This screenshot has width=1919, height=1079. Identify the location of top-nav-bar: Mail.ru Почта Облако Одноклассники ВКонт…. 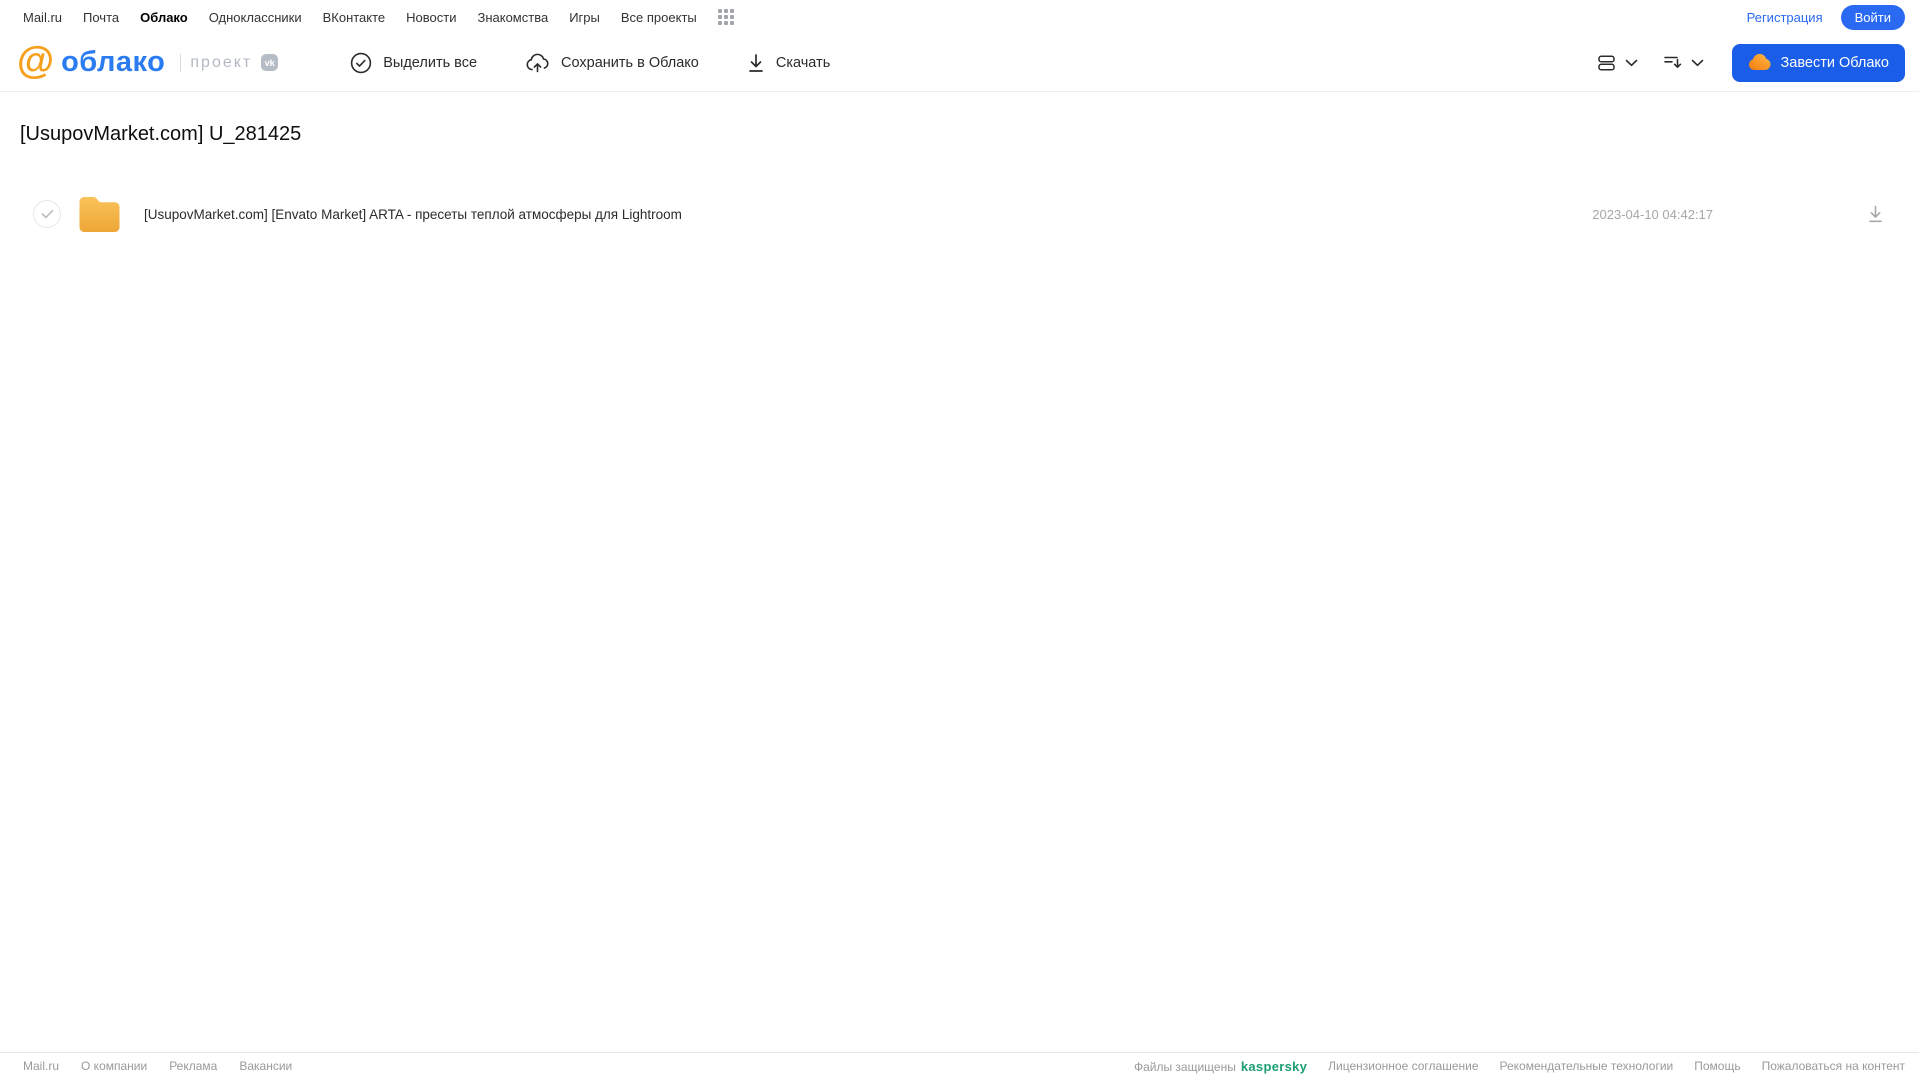
(959, 17).